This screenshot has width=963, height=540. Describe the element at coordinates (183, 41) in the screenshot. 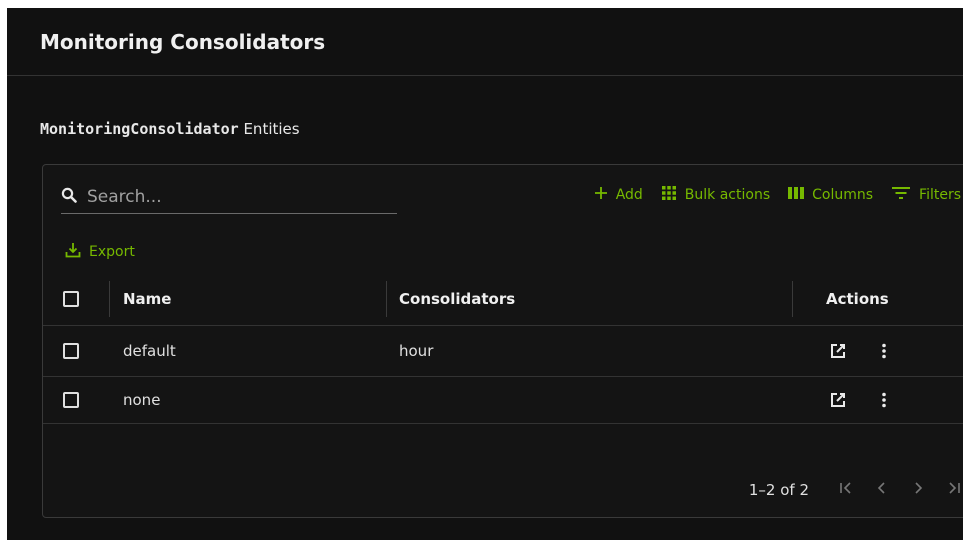

I see `page-title: Monitoring Consolidators` at that location.